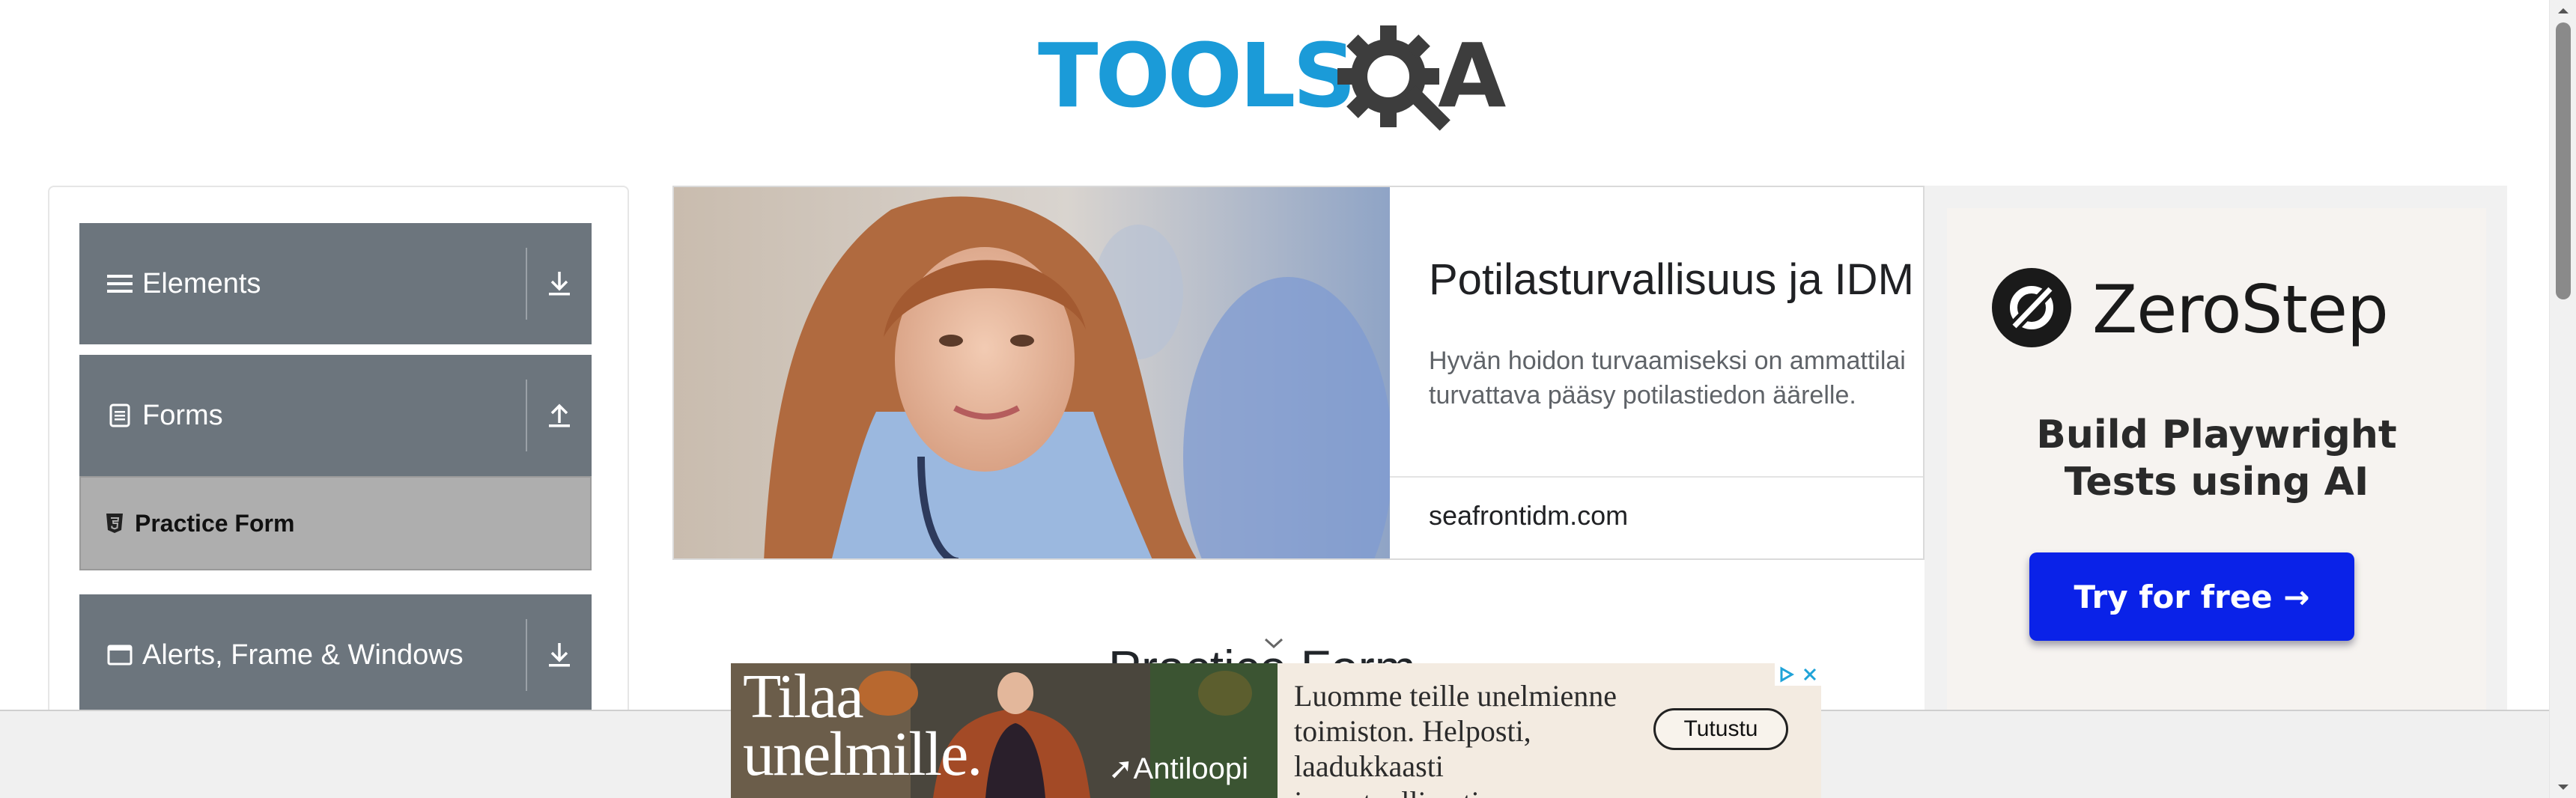 Image resolution: width=2576 pixels, height=798 pixels. I want to click on zerostep-brand: ZeroStep, so click(2190, 310).